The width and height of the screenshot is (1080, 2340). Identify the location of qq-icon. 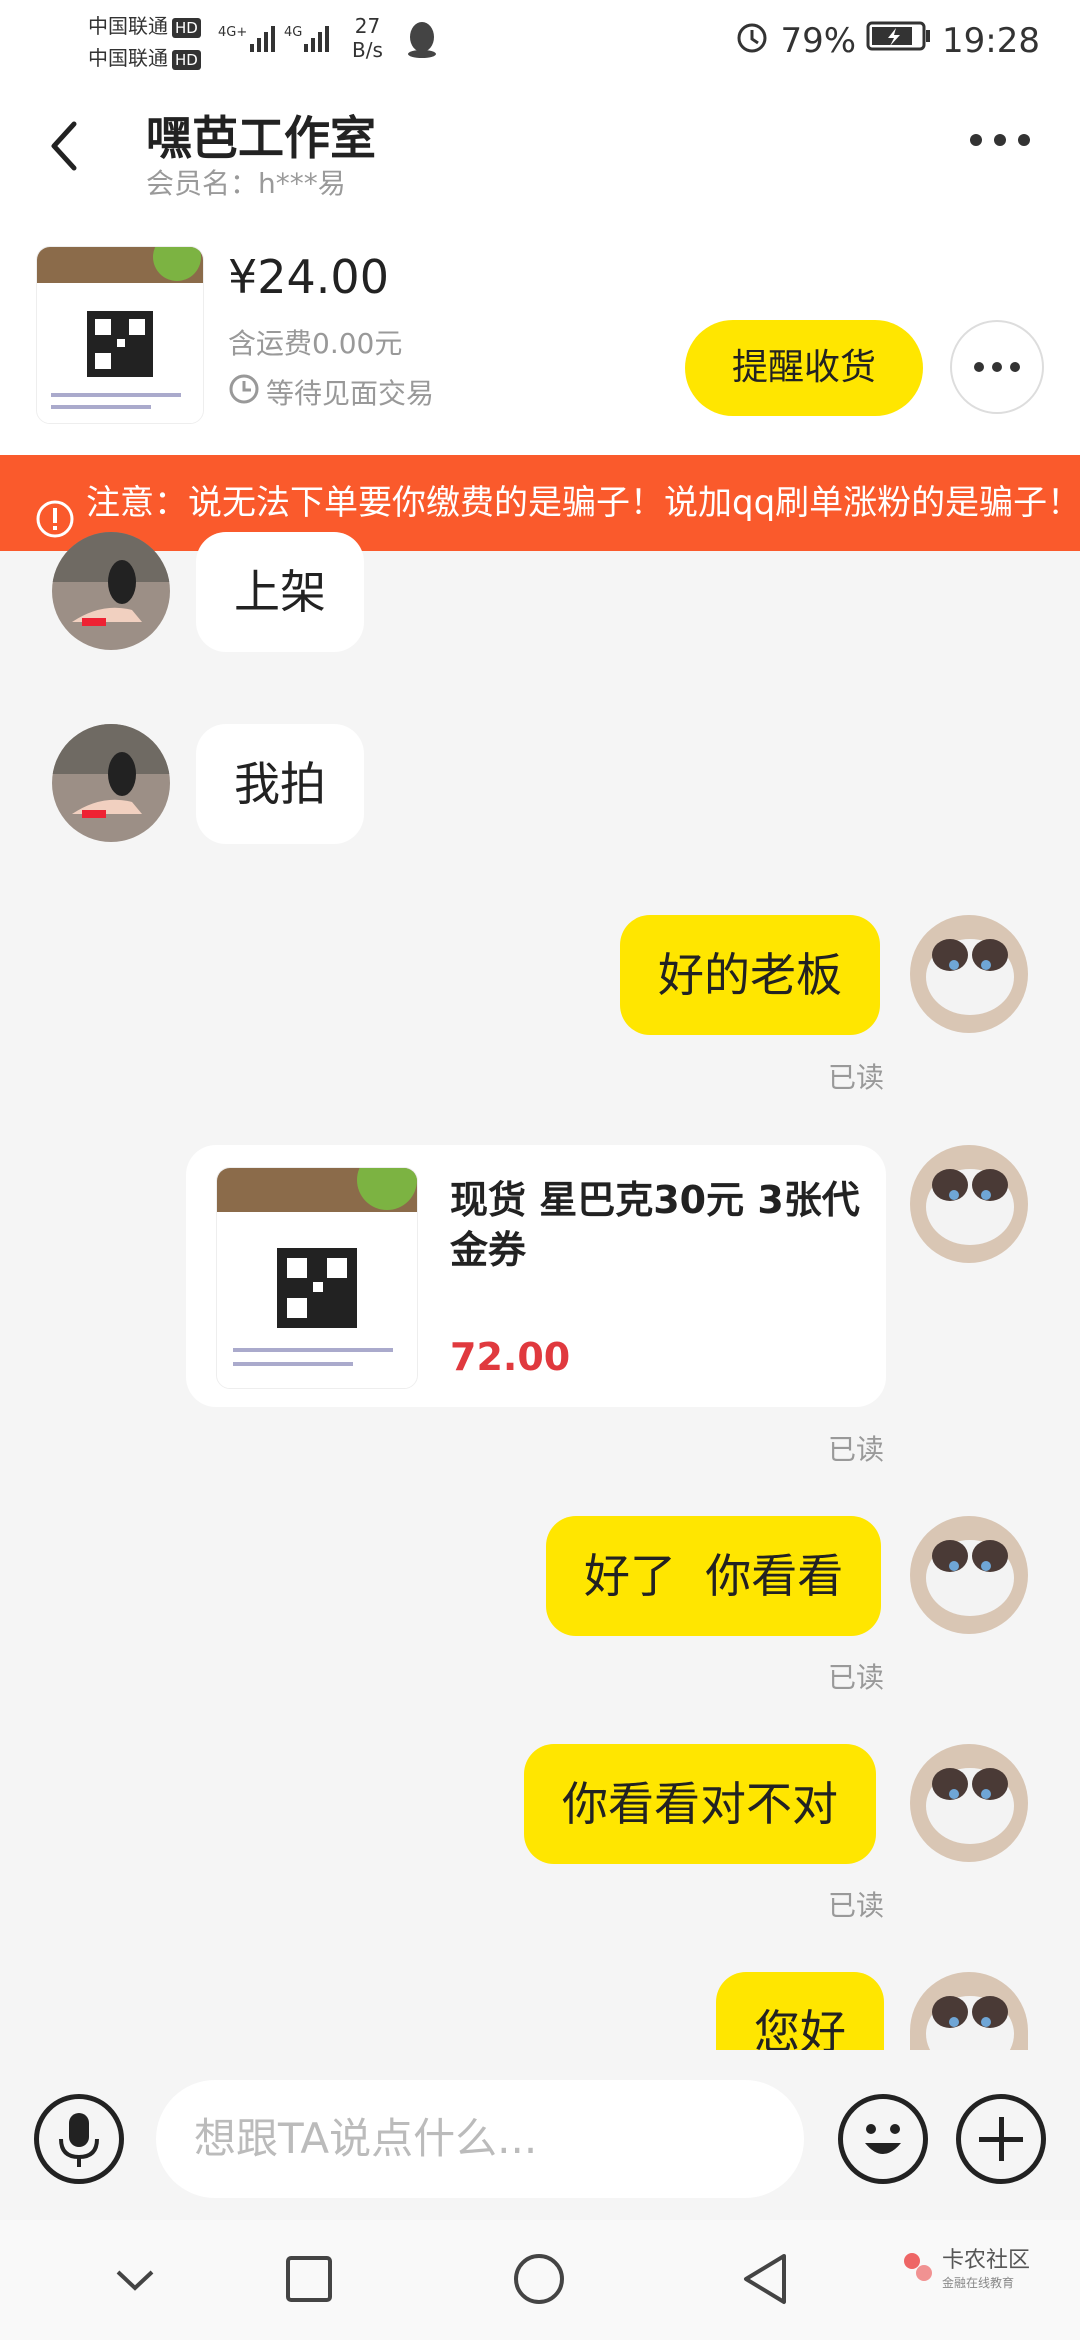
(422, 42).